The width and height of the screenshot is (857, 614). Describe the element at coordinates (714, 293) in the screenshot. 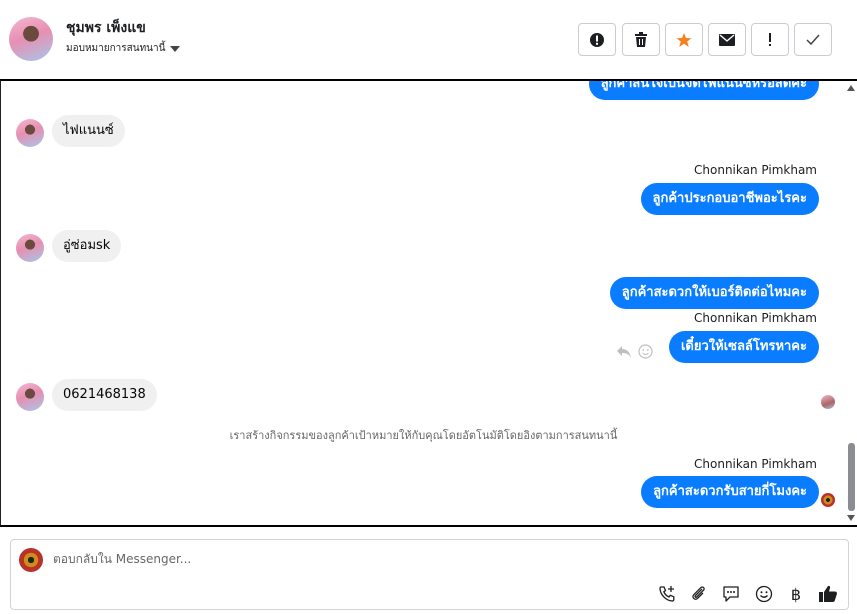

I see `outgoing-message: ลูกค้าสะดวกให้เบอร์ติดต่อไหมคะ` at that location.